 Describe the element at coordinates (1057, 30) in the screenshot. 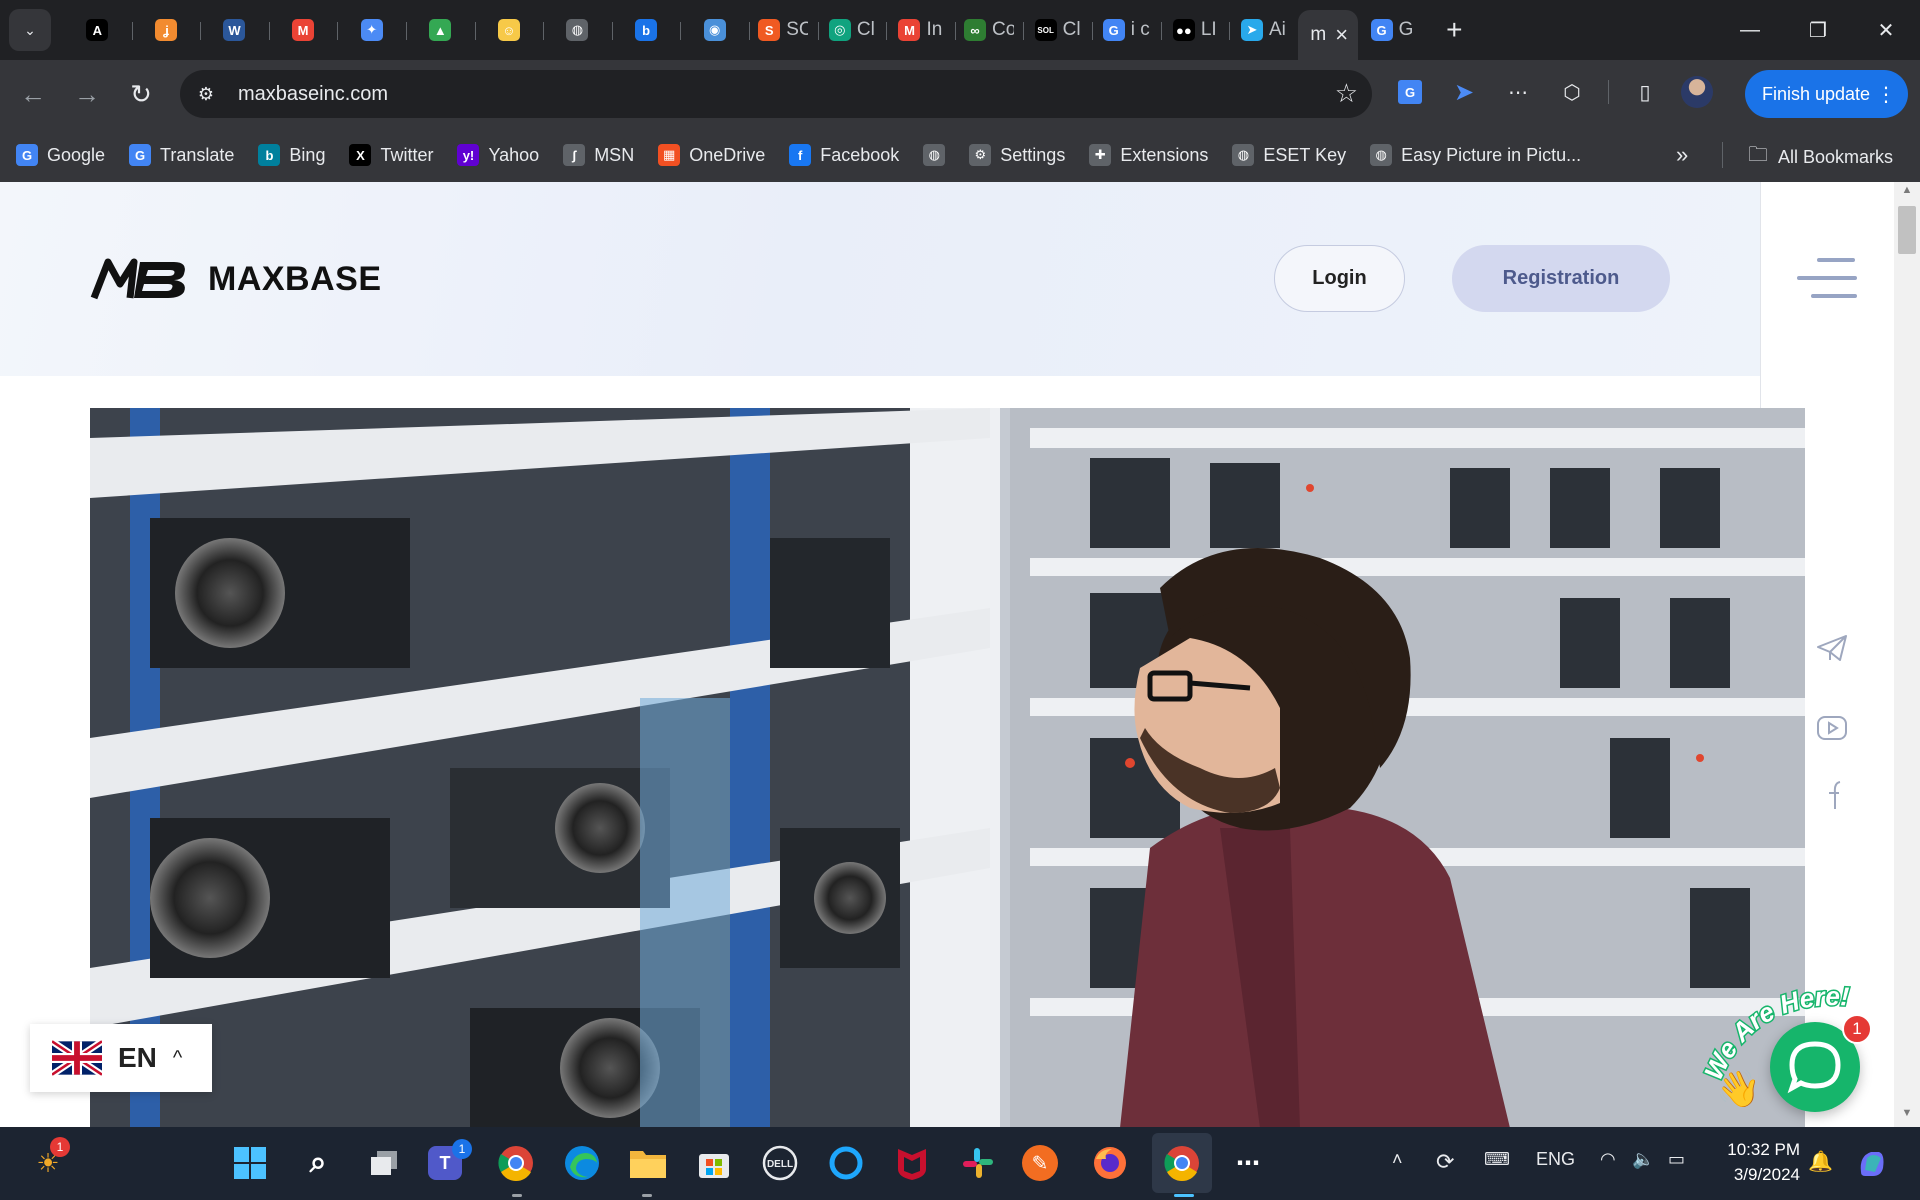

I see `browser-tab: SOL Cl` at that location.